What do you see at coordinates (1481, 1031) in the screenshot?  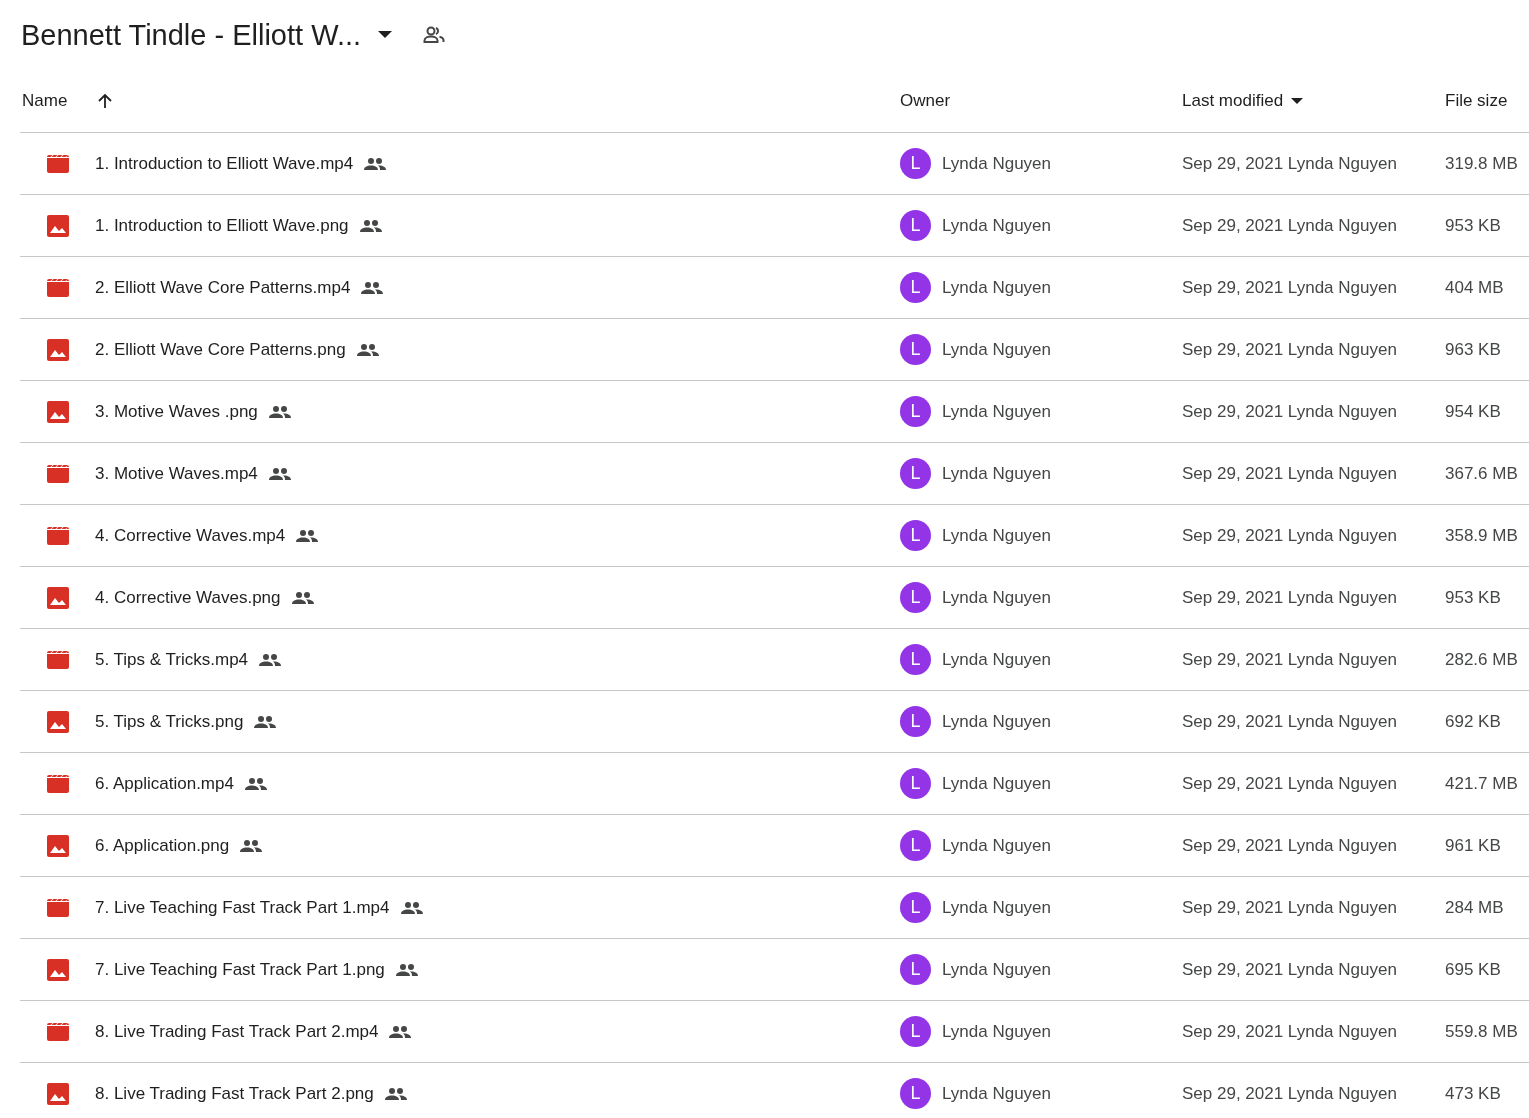 I see `file-size: 559.8 MB` at bounding box center [1481, 1031].